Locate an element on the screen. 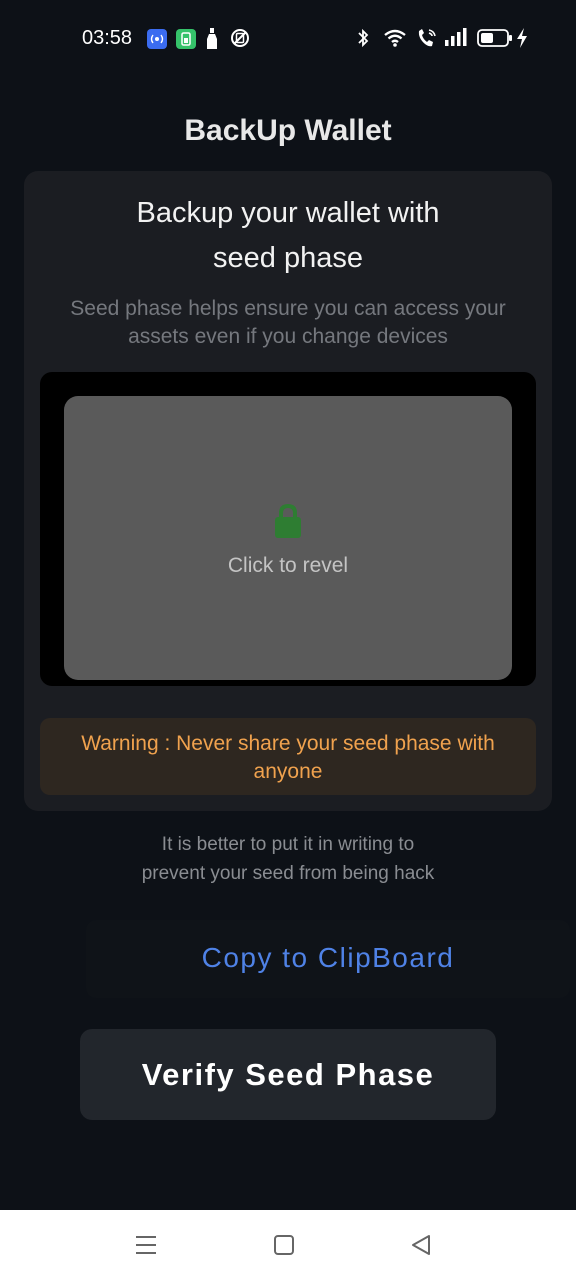  charging-icon is located at coordinates (522, 40).